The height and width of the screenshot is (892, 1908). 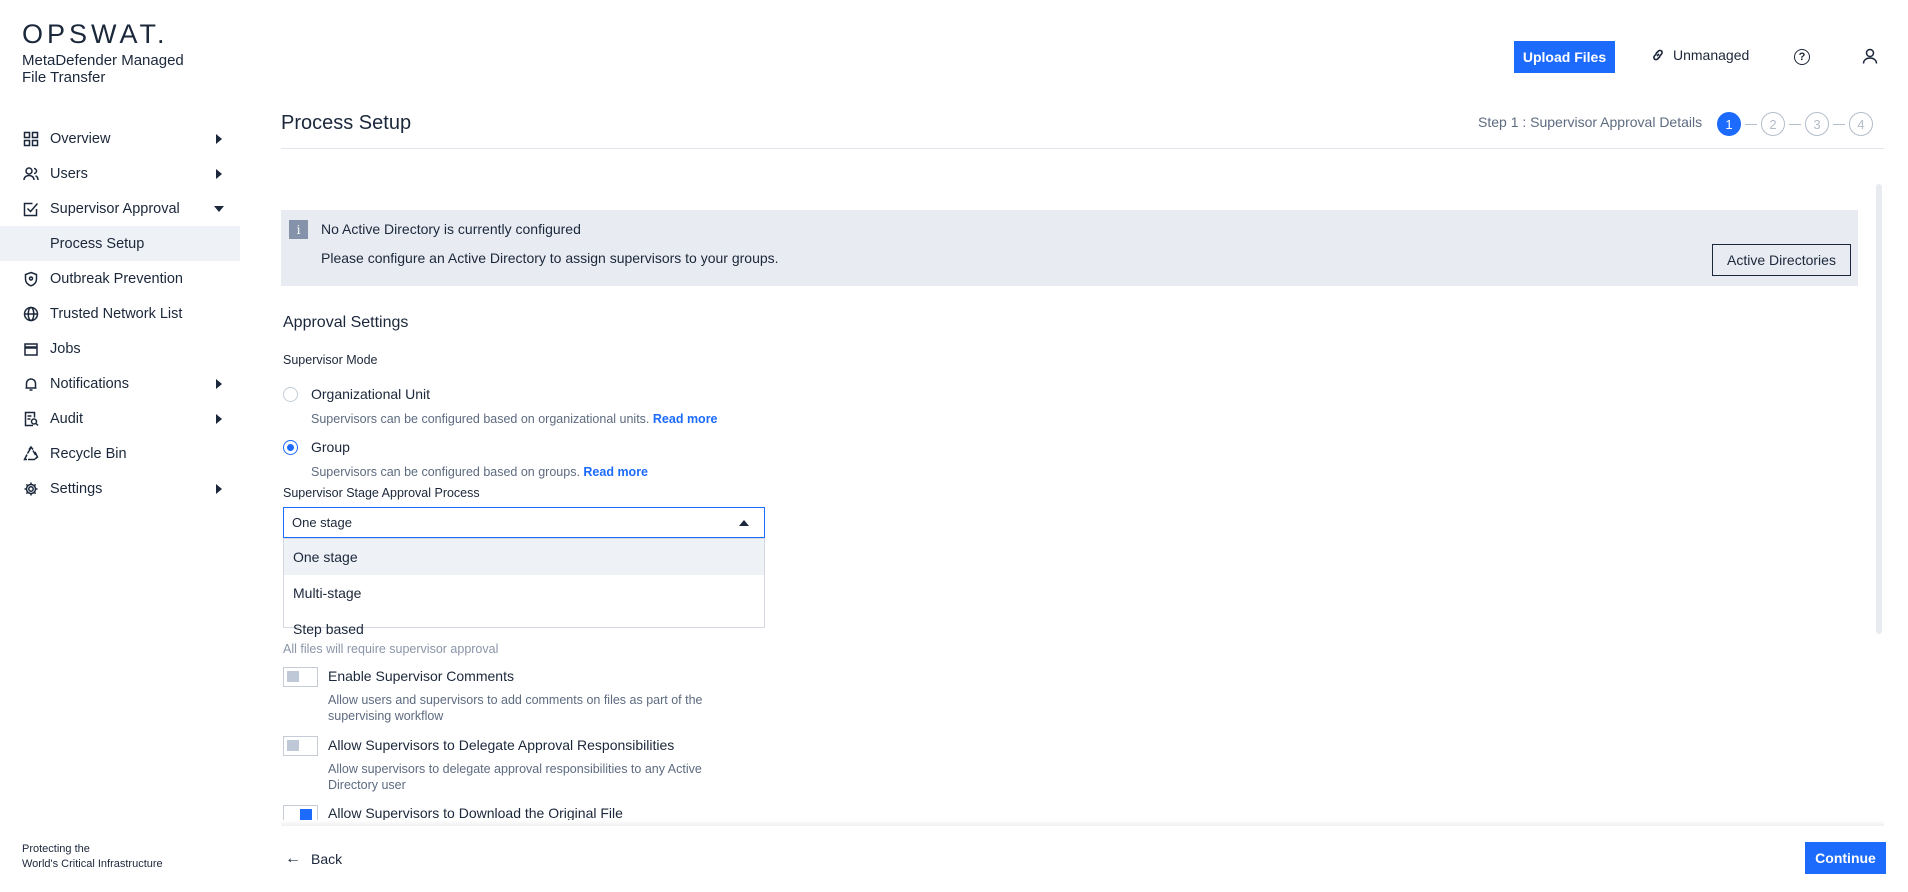 I want to click on sidebar-item-label: Overview, so click(x=80, y=138).